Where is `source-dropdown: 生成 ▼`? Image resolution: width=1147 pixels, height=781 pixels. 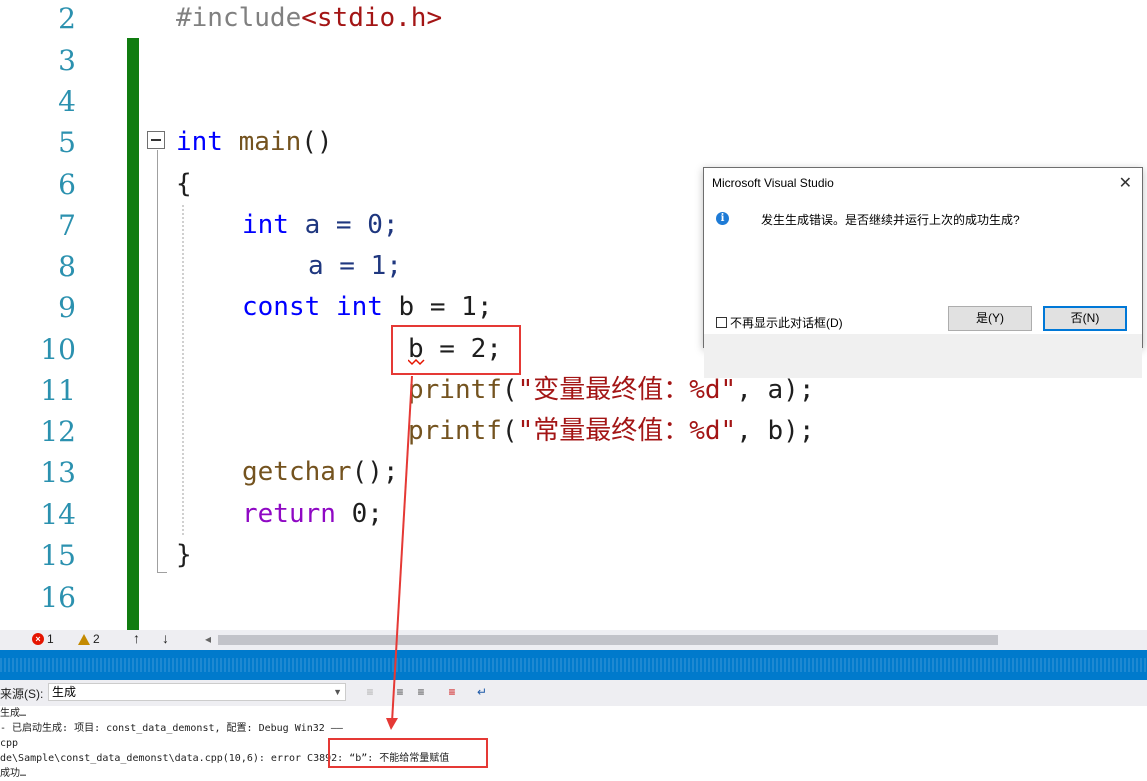
source-dropdown: 生成 ▼ is located at coordinates (197, 692).